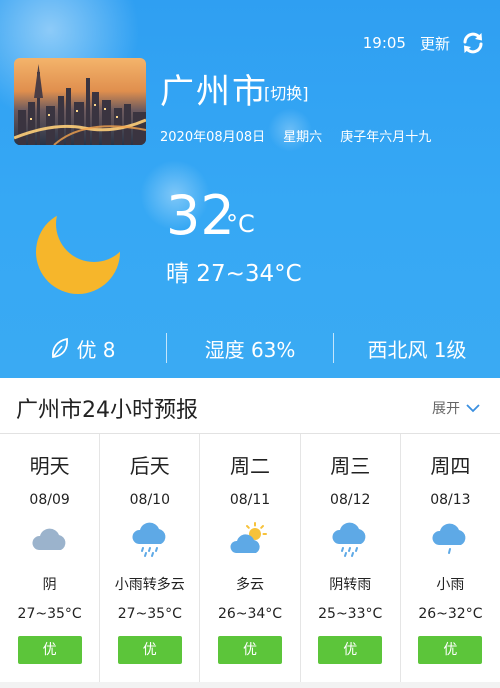 The height and width of the screenshot is (688, 500). What do you see at coordinates (149, 585) in the screenshot?
I see `day-condition: 小雨转多云` at bounding box center [149, 585].